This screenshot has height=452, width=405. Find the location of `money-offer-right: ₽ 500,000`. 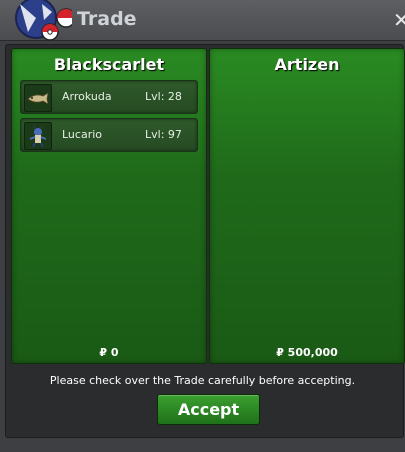

money-offer-right: ₽ 500,000 is located at coordinates (307, 352).